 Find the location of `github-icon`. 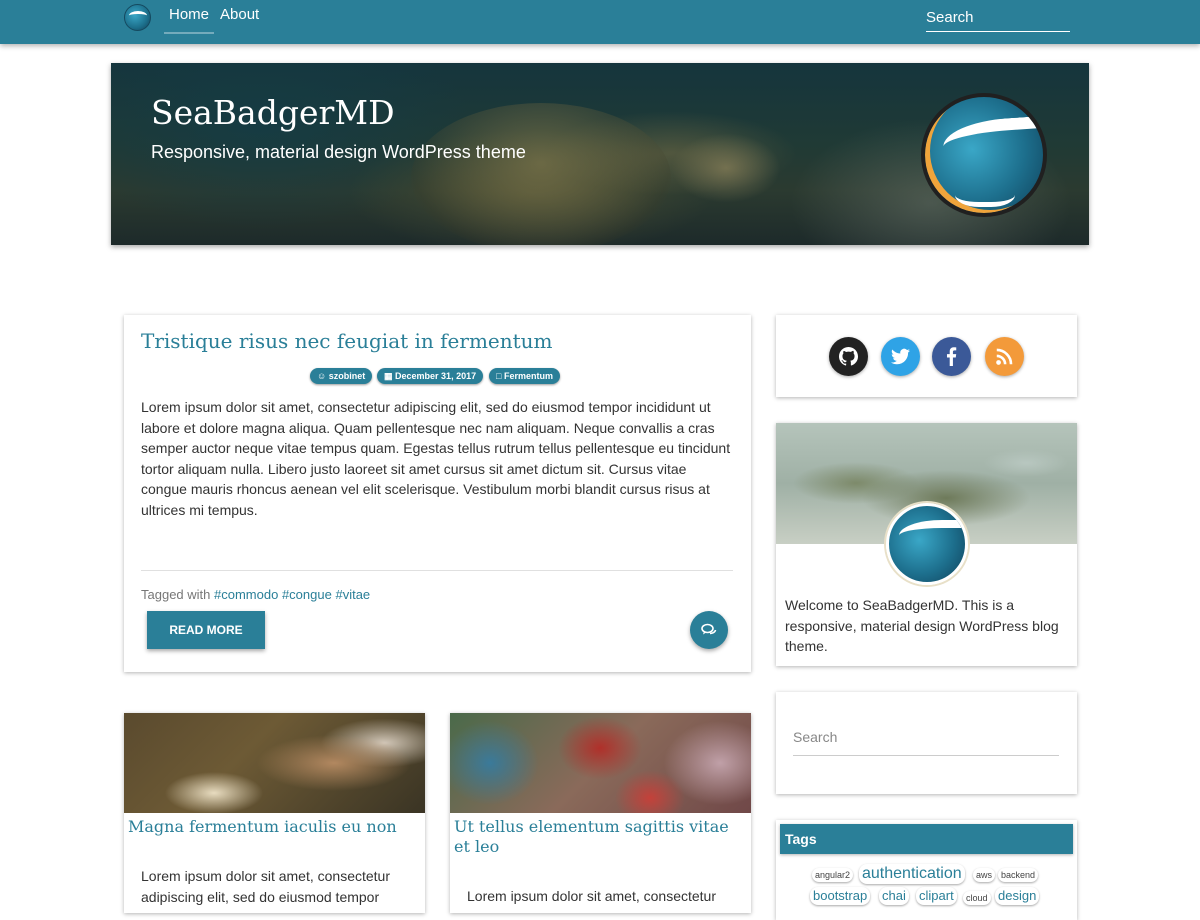

github-icon is located at coordinates (848, 356).